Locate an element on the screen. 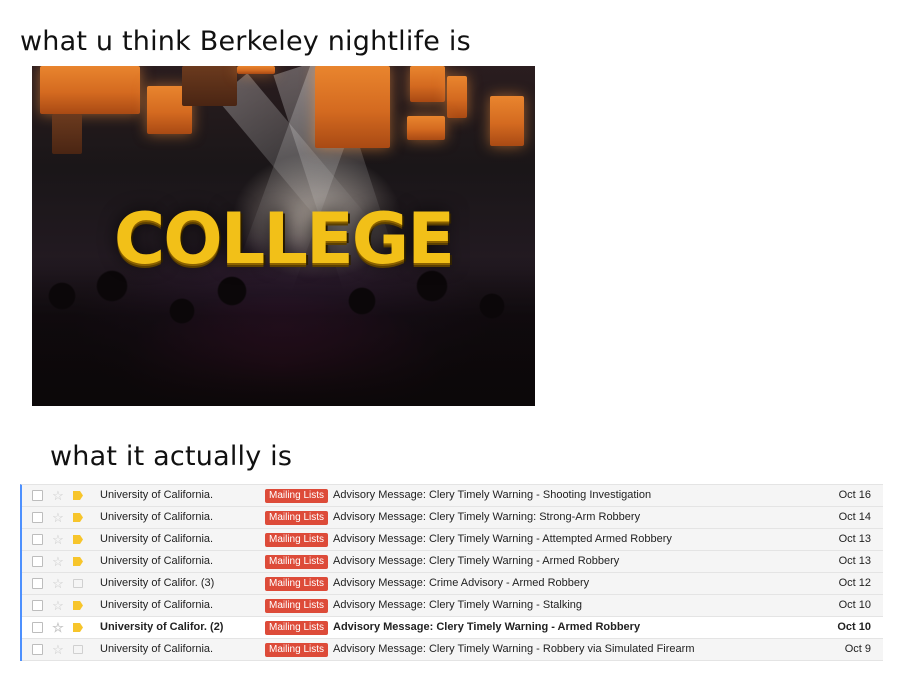  email-date: Oct 9 is located at coordinates (857, 649).